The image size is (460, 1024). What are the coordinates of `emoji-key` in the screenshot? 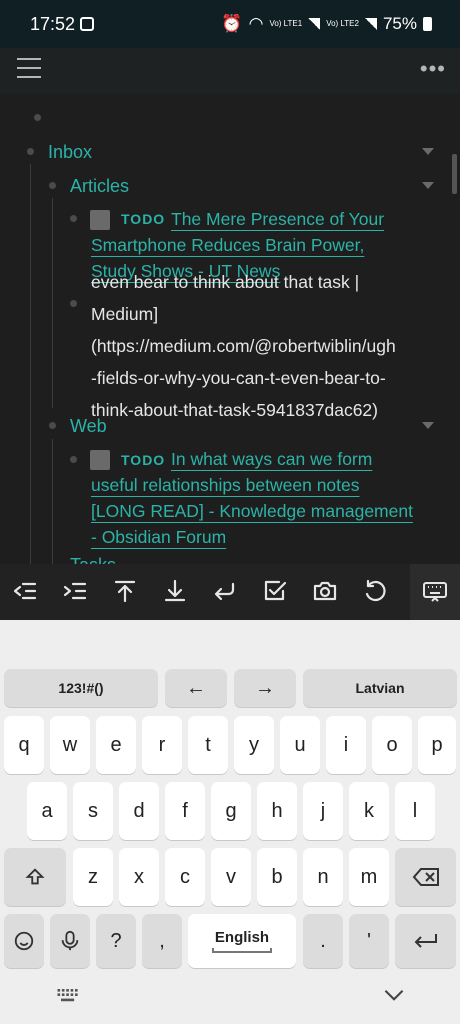 It's located at (24, 941).